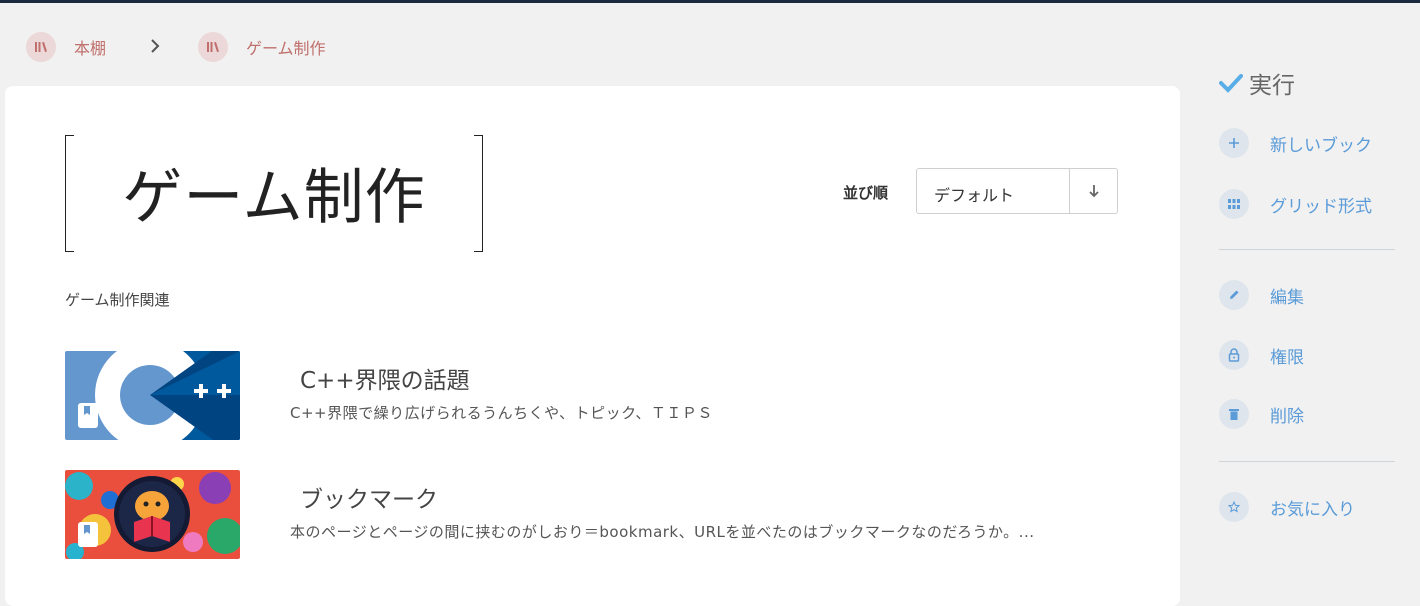 This screenshot has height=606, width=1420. I want to click on breadcrumb-label: 本棚, so click(90, 48).